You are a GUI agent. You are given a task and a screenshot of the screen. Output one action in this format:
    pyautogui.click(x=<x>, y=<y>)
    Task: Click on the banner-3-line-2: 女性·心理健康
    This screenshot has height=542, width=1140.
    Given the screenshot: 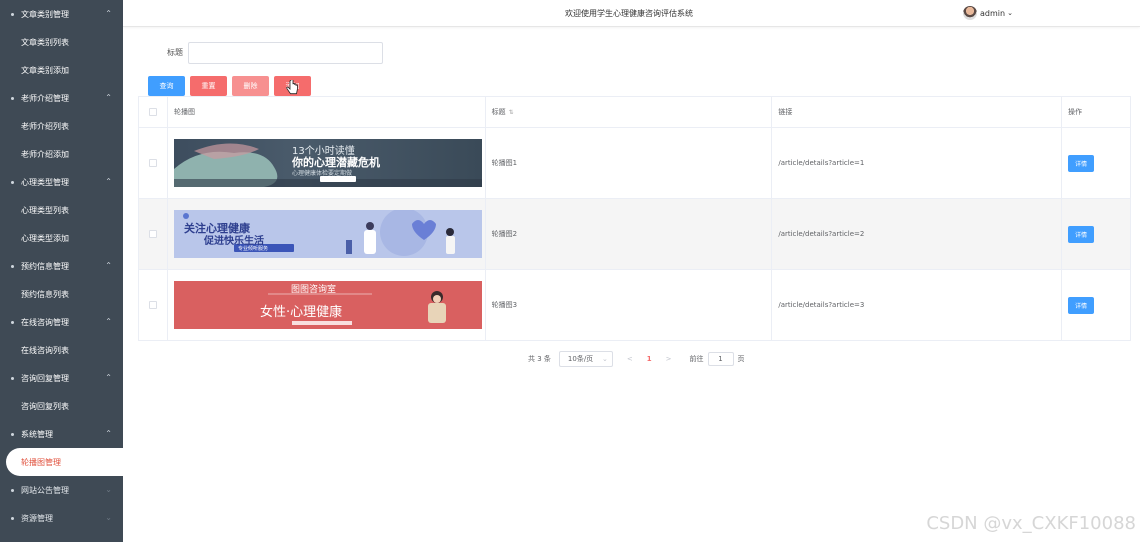 What is the action you would take?
    pyautogui.click(x=301, y=312)
    